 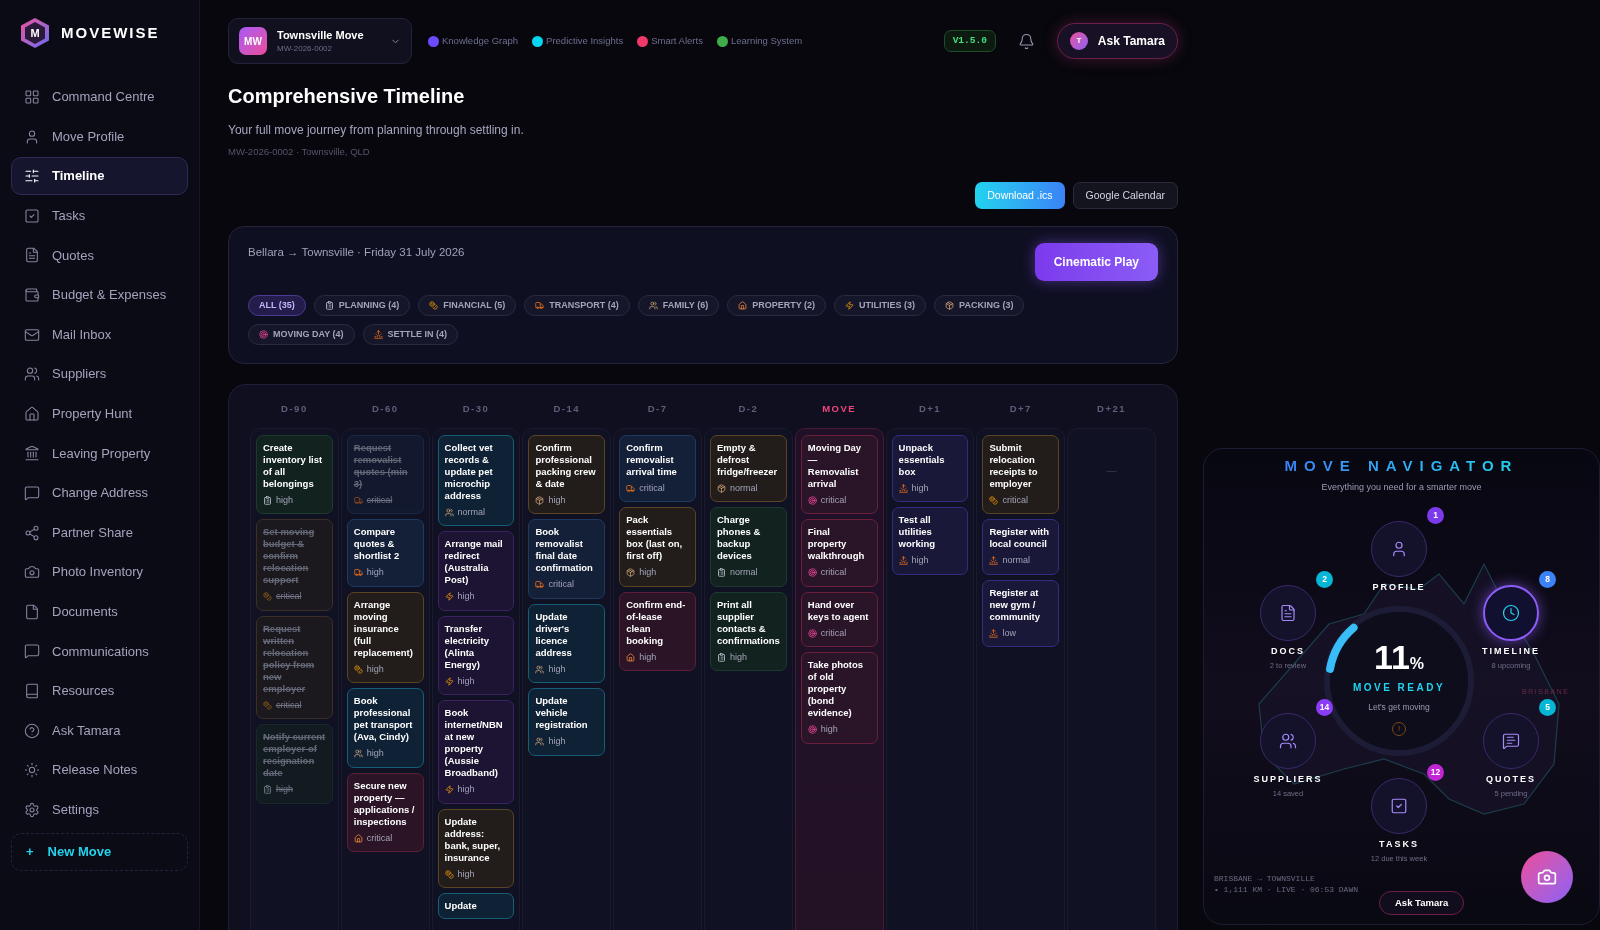 I want to click on task-card: Collect vet records & update pet microchip address normal, so click(x=476, y=480).